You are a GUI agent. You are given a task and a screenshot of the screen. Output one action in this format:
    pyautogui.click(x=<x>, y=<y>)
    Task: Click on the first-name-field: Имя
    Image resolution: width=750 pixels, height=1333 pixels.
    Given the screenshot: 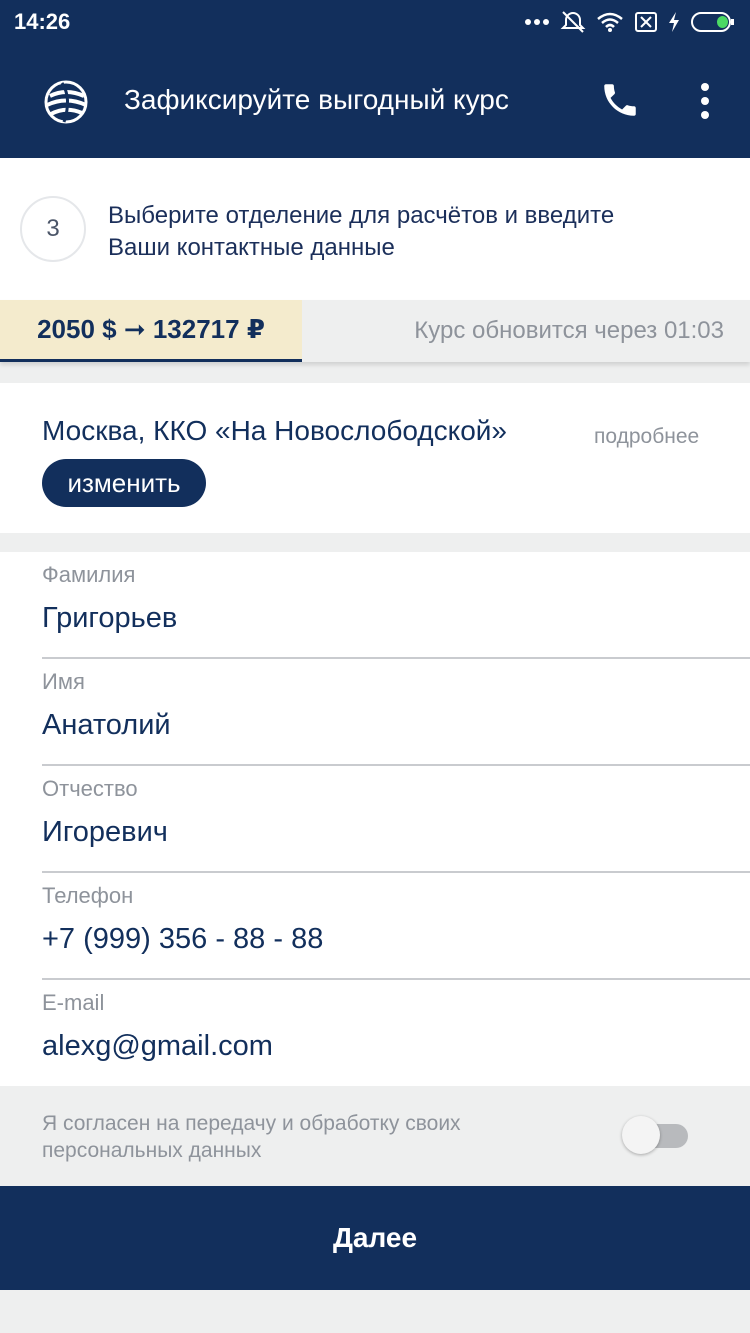 What is the action you would take?
    pyautogui.click(x=396, y=712)
    